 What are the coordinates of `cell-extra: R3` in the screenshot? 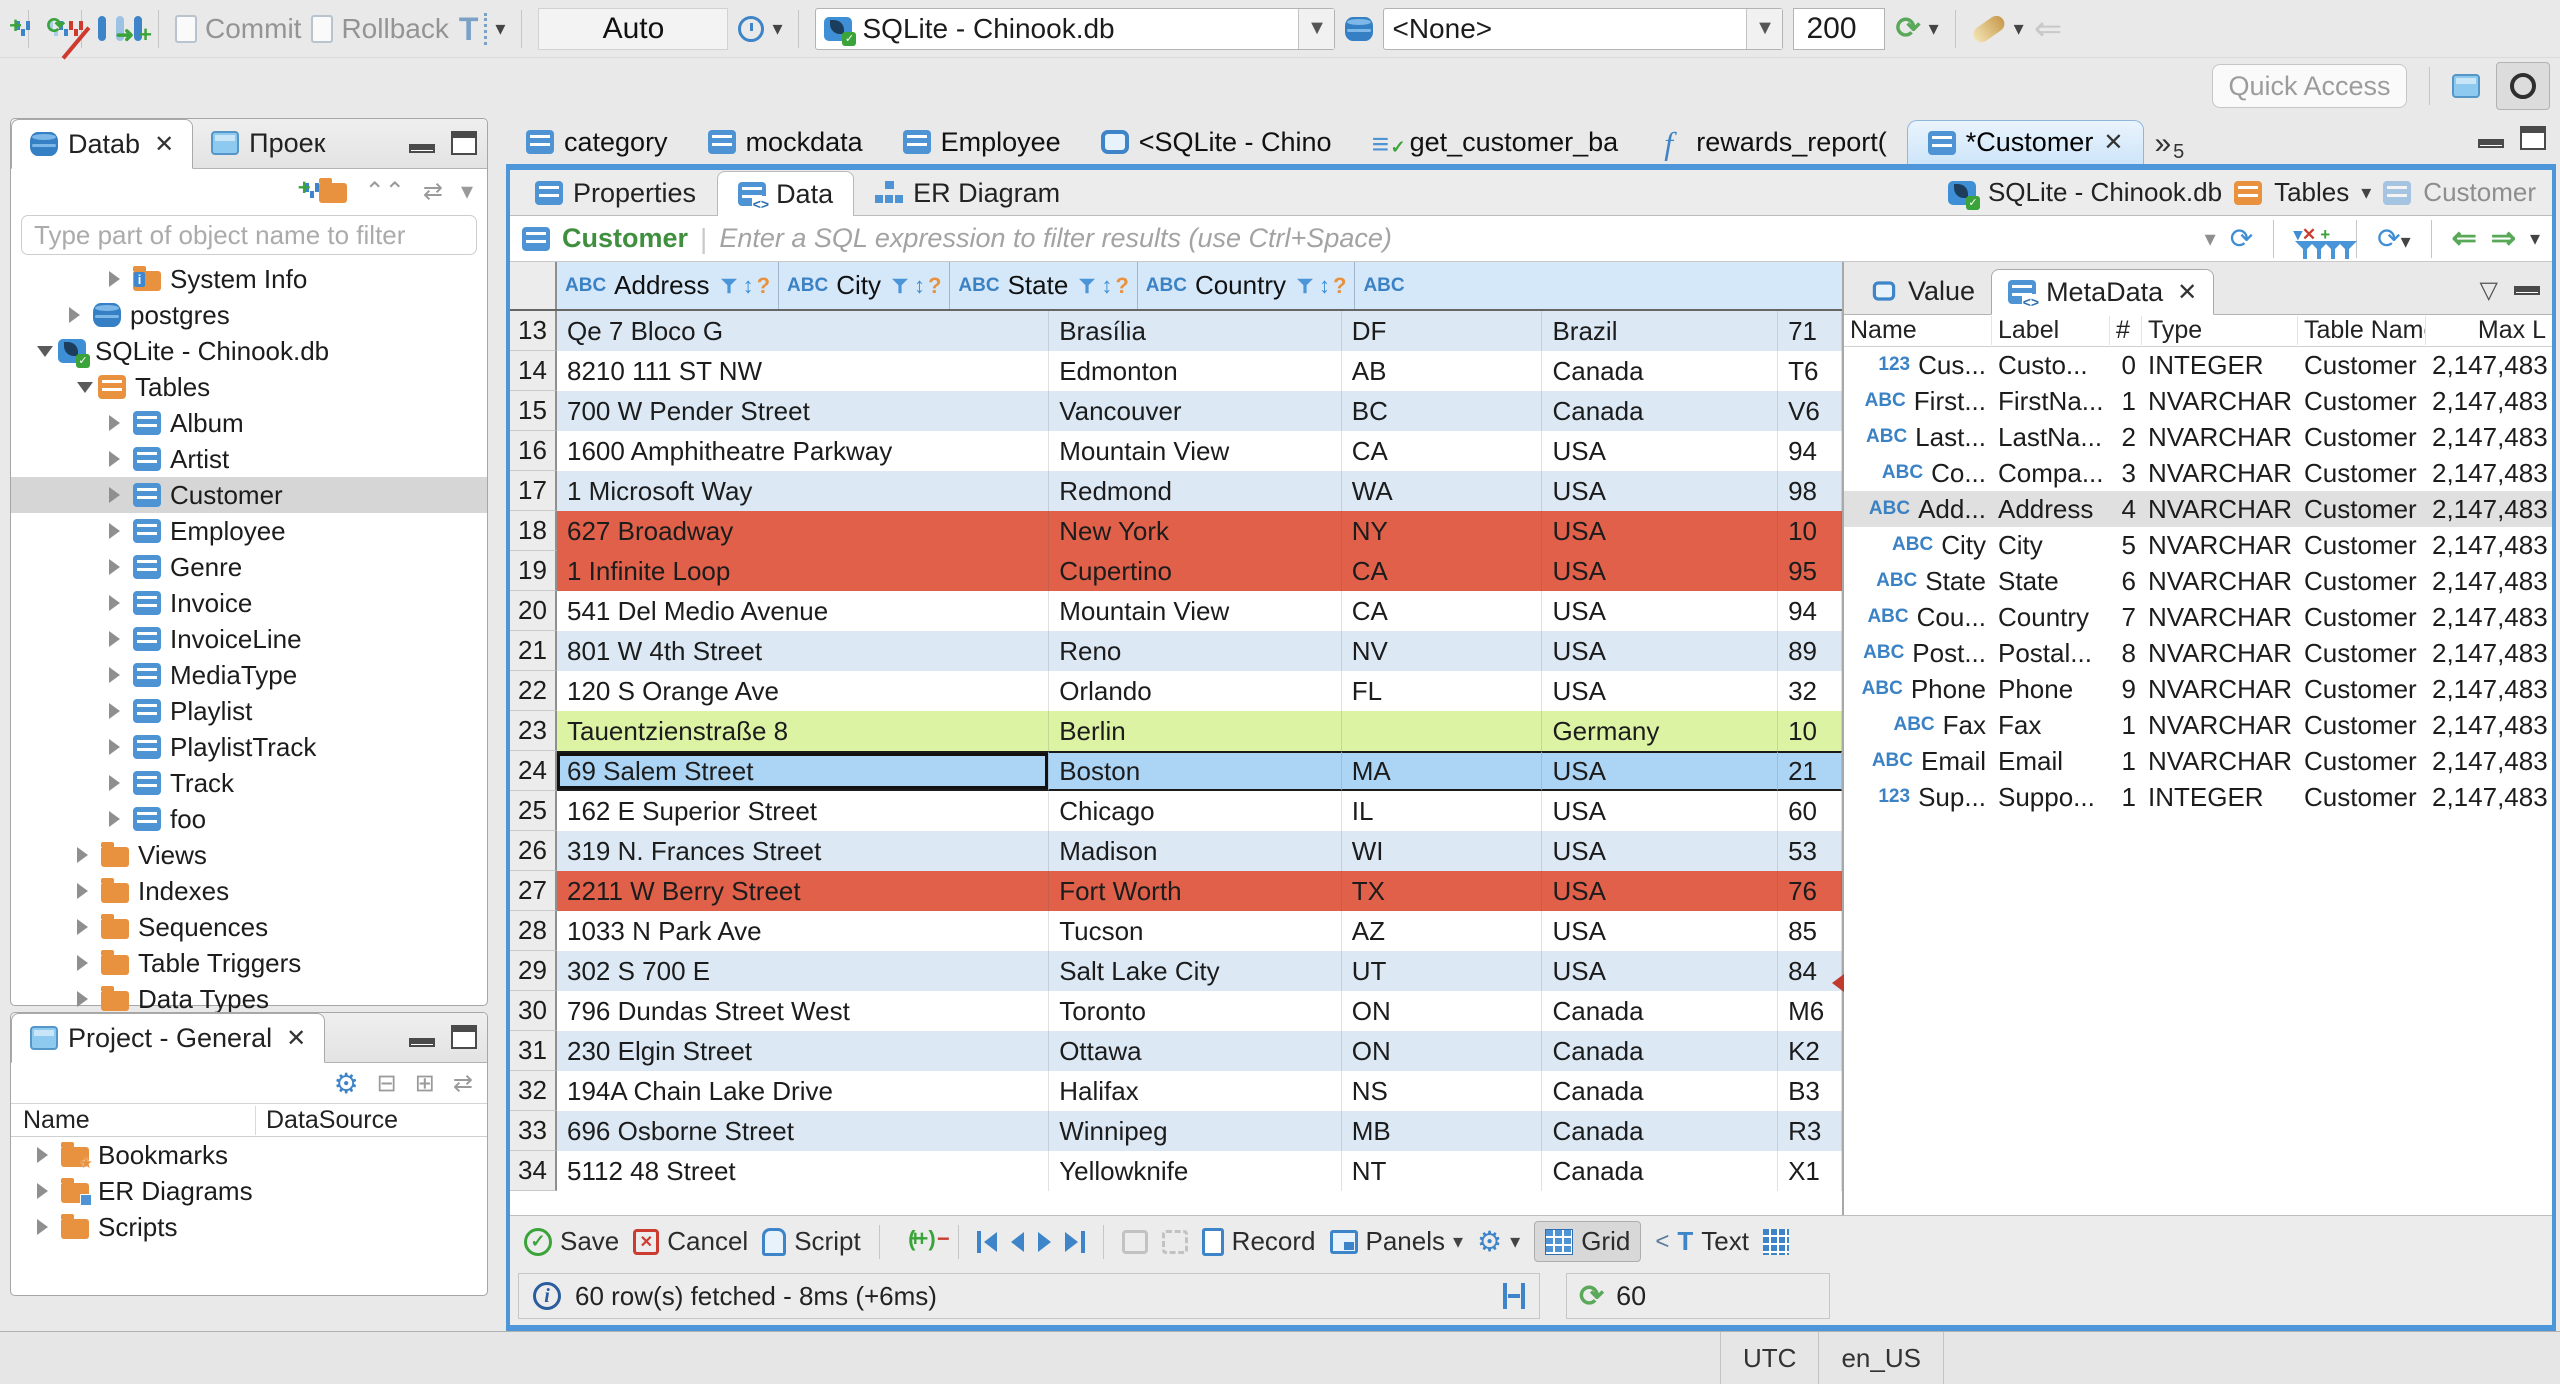 It's located at (1810, 1131).